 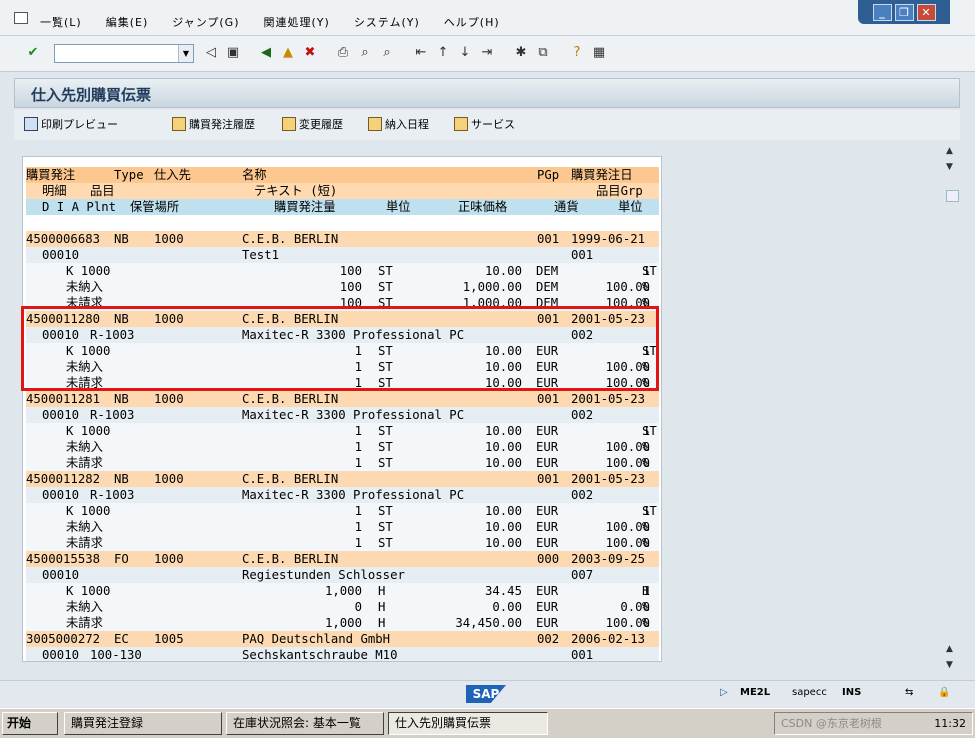 What do you see at coordinates (63, 399) in the screenshot?
I see `po-number: 4500011281` at bounding box center [63, 399].